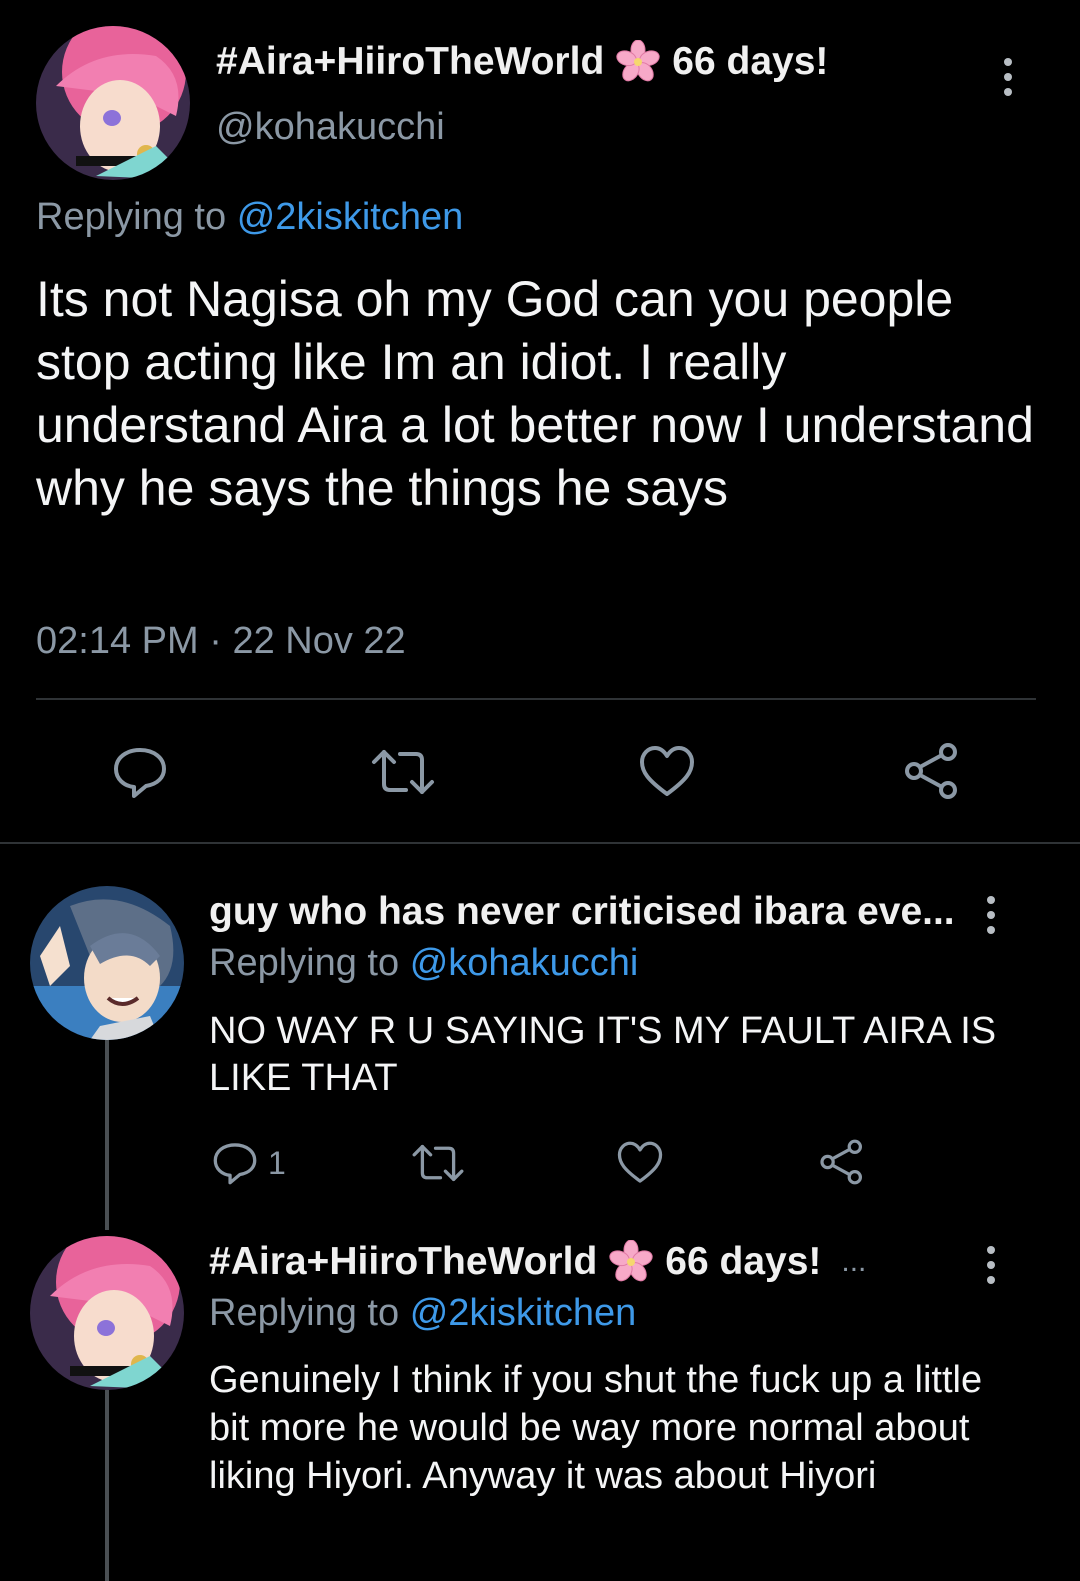 This screenshot has width=1080, height=1581. I want to click on reply-2-replying-line: Replying to @2kiskitchen, so click(422, 1313).